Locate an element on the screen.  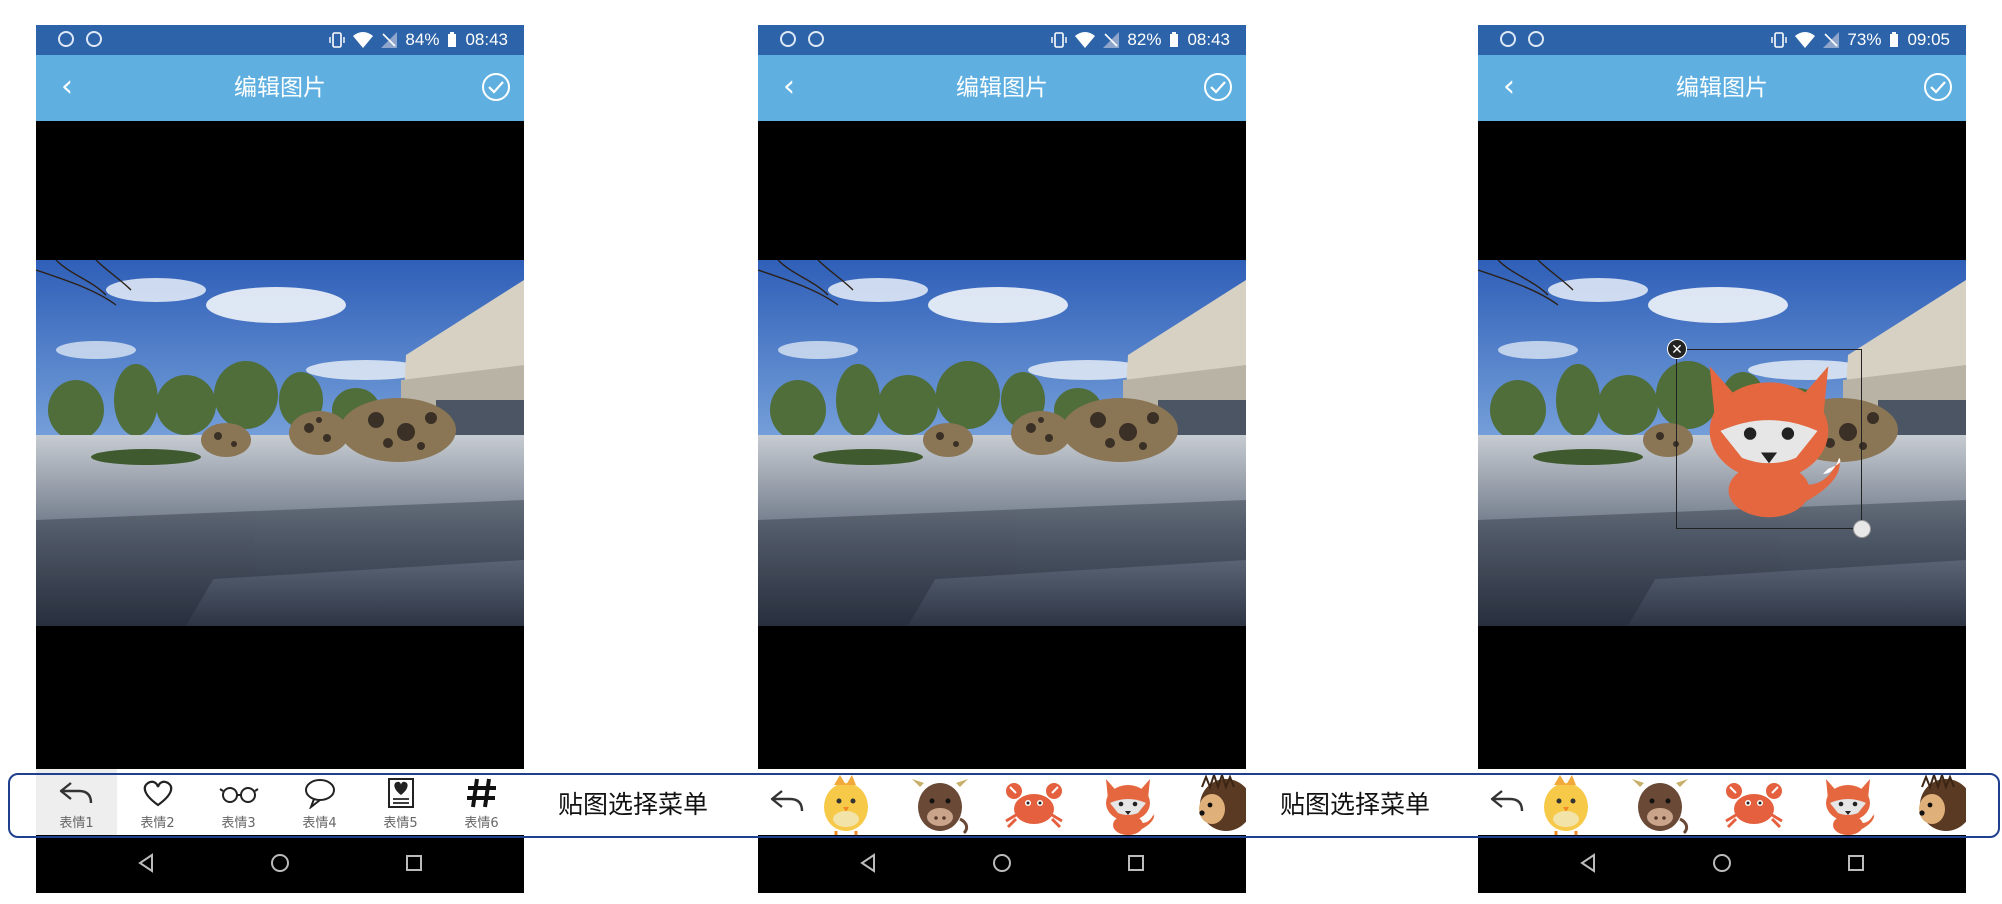
emoji-tab-4: 表情4 is located at coordinates (319, 802).